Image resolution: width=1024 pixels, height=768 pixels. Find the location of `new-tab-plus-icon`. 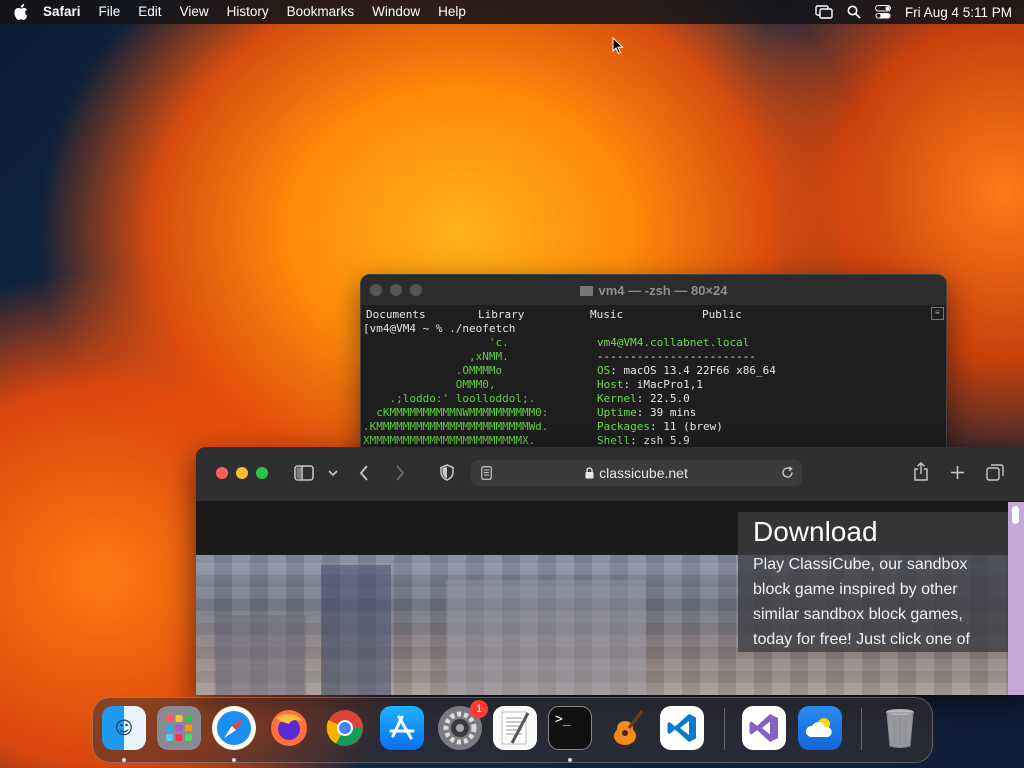

new-tab-plus-icon is located at coordinates (957, 472).